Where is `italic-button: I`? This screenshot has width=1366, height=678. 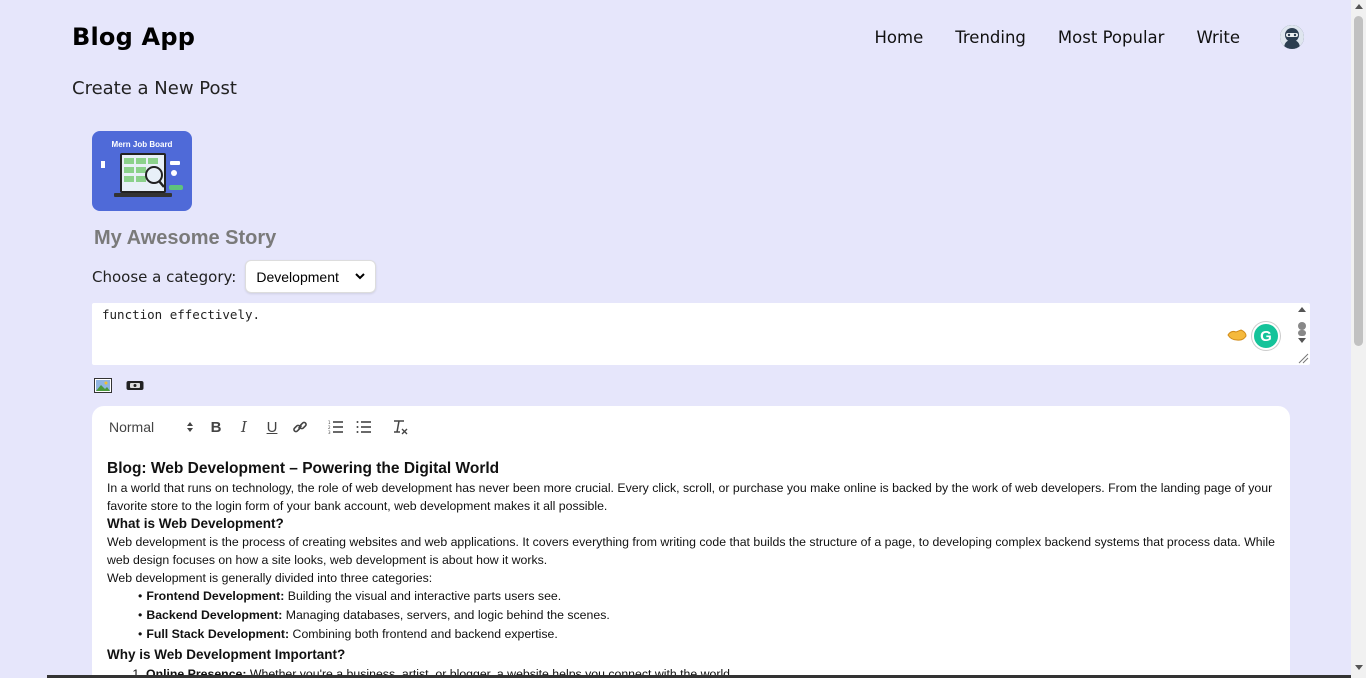
italic-button: I is located at coordinates (244, 427).